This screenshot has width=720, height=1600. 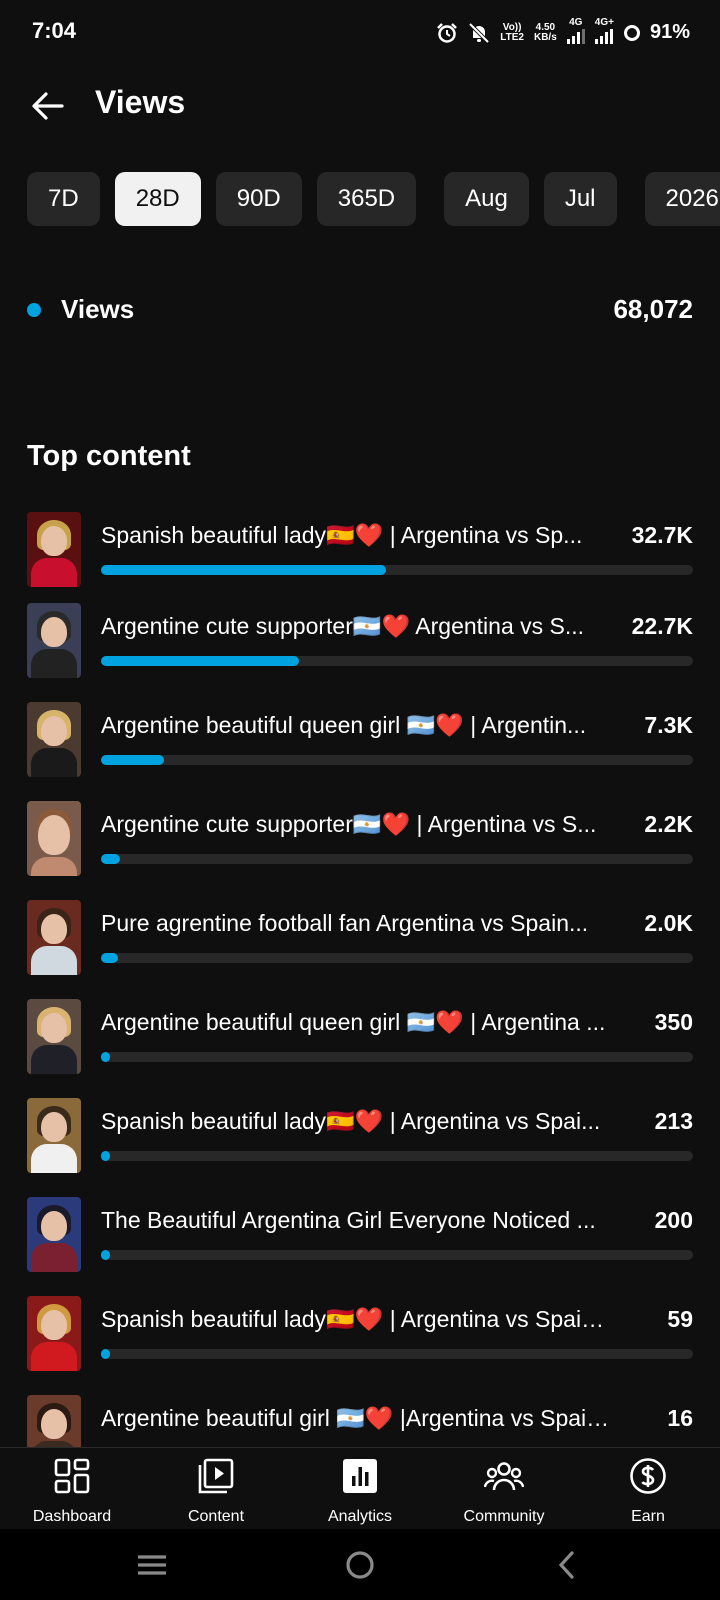 I want to click on item-value: 2.2K, so click(x=668, y=824).